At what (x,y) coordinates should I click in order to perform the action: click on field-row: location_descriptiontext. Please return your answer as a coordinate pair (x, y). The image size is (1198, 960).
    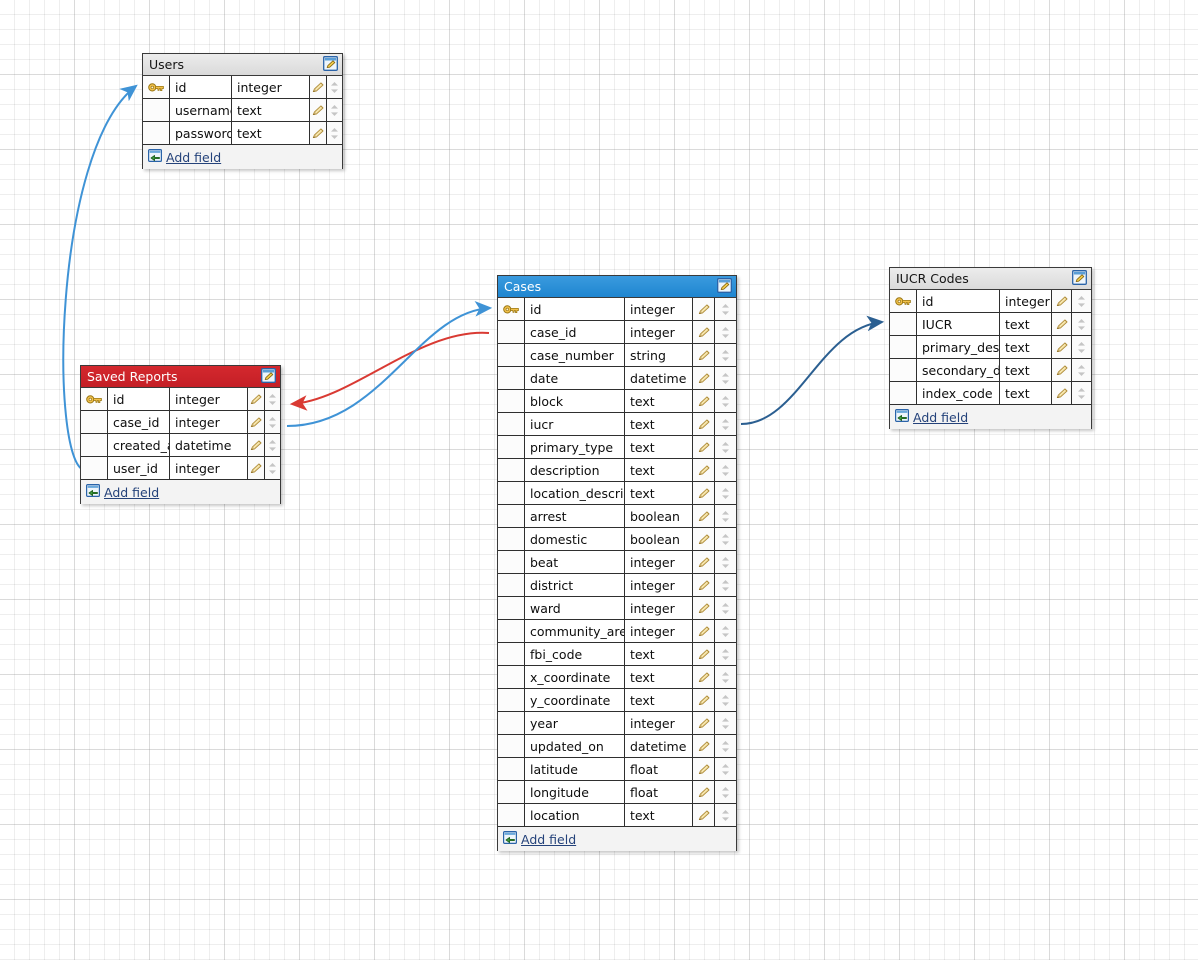
    Looking at the image, I should click on (617, 493).